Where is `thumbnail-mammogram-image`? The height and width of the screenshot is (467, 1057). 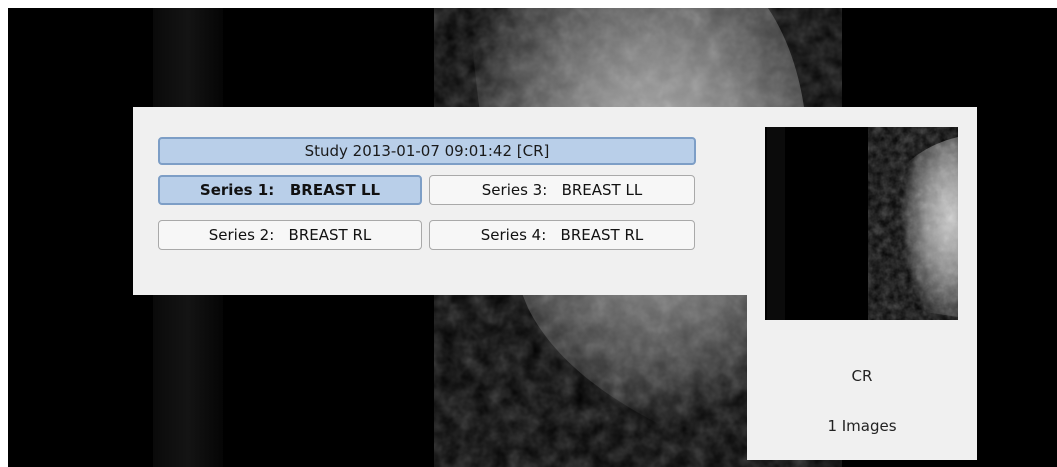 thumbnail-mammogram-image is located at coordinates (861, 223).